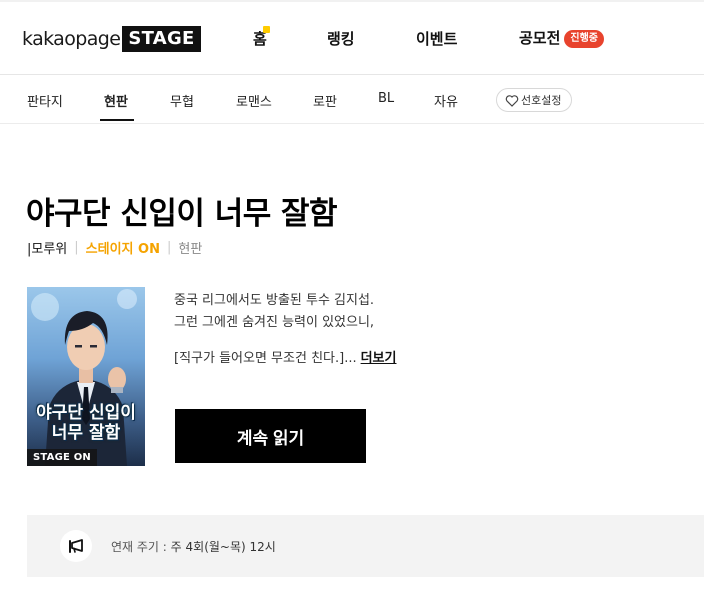  Describe the element at coordinates (86, 376) in the screenshot. I see `cover-image: 야구단 신입이 너무 잘함 STAGE ON` at that location.